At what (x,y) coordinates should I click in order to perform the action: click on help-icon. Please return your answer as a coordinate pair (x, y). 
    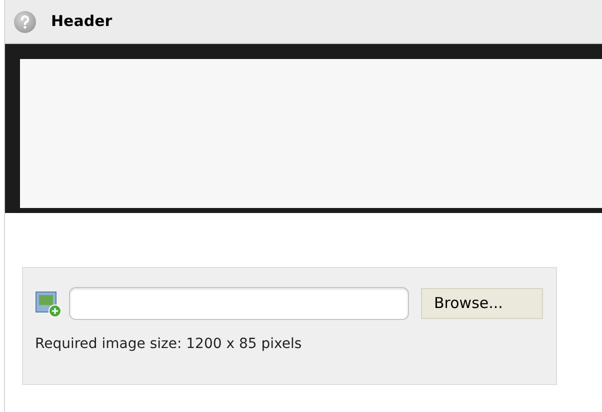
    Looking at the image, I should click on (25, 22).